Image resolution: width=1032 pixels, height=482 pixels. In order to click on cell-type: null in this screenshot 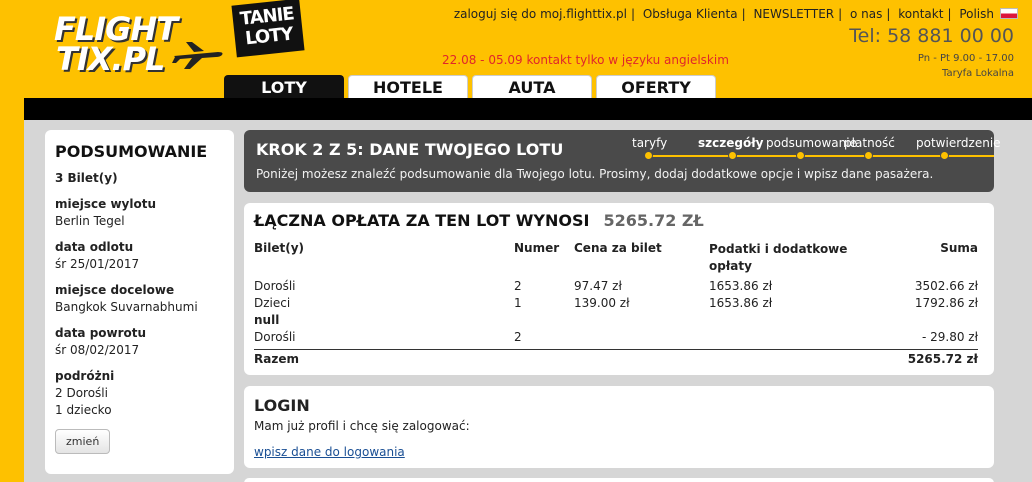, I will do `click(267, 320)`.